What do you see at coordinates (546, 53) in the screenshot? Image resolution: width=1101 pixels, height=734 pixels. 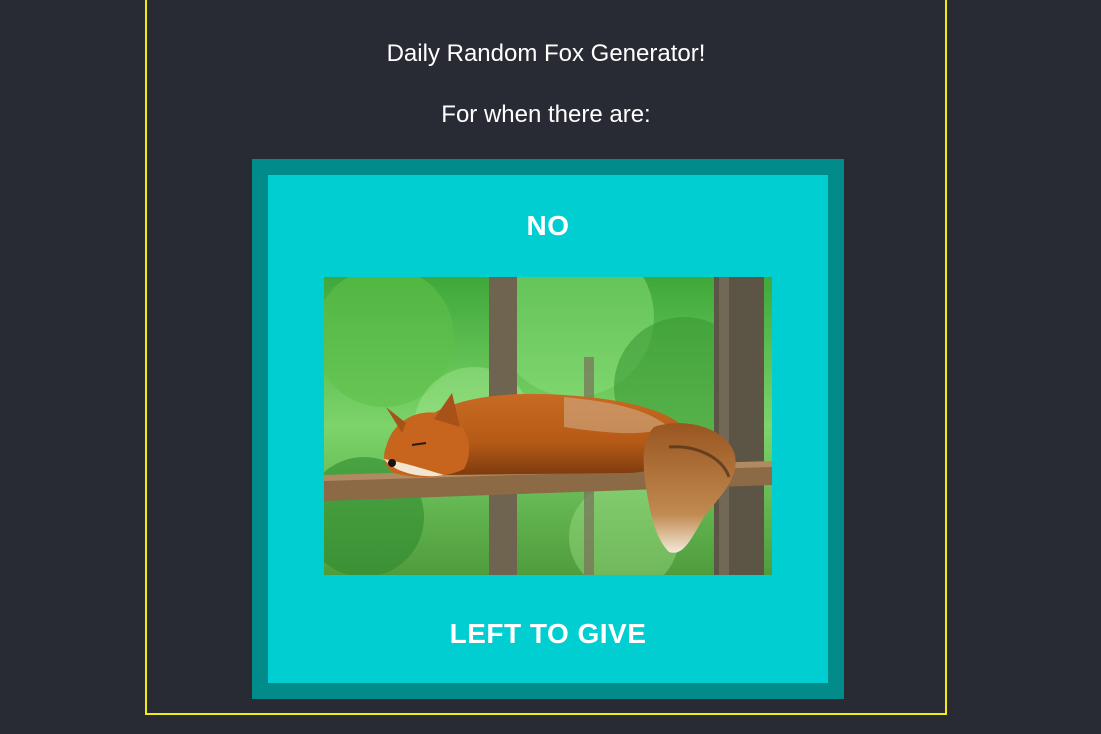 I see `page-title: Daily Random Fox Generator!` at bounding box center [546, 53].